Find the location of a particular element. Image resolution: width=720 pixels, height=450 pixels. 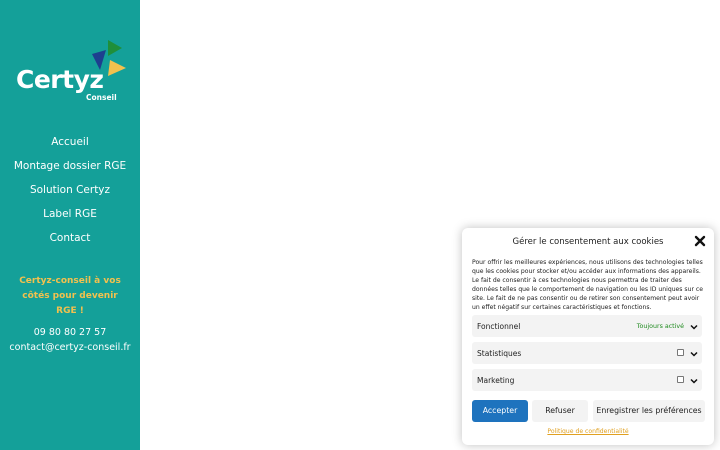

category-label: Statistiques is located at coordinates (499, 353).